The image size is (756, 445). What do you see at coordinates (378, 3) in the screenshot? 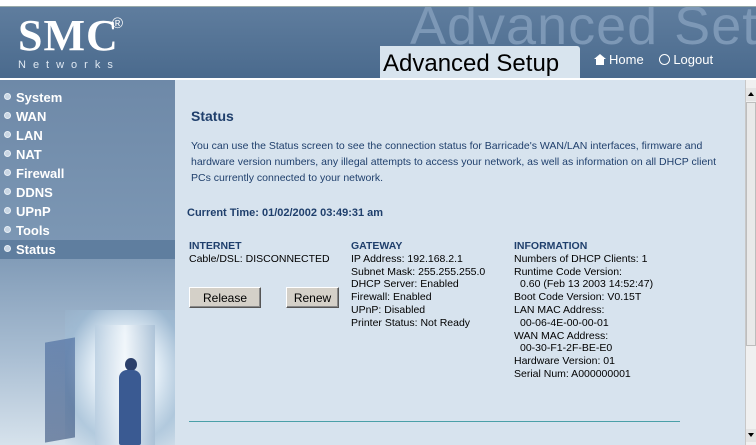
I see `top-border` at bounding box center [378, 3].